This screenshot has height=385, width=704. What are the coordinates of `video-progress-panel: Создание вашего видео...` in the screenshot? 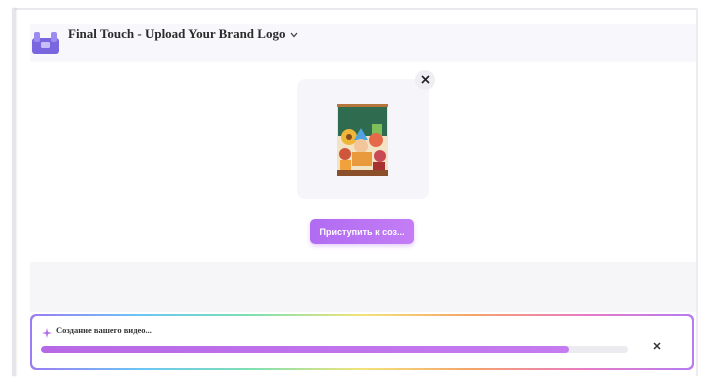 It's located at (362, 342).